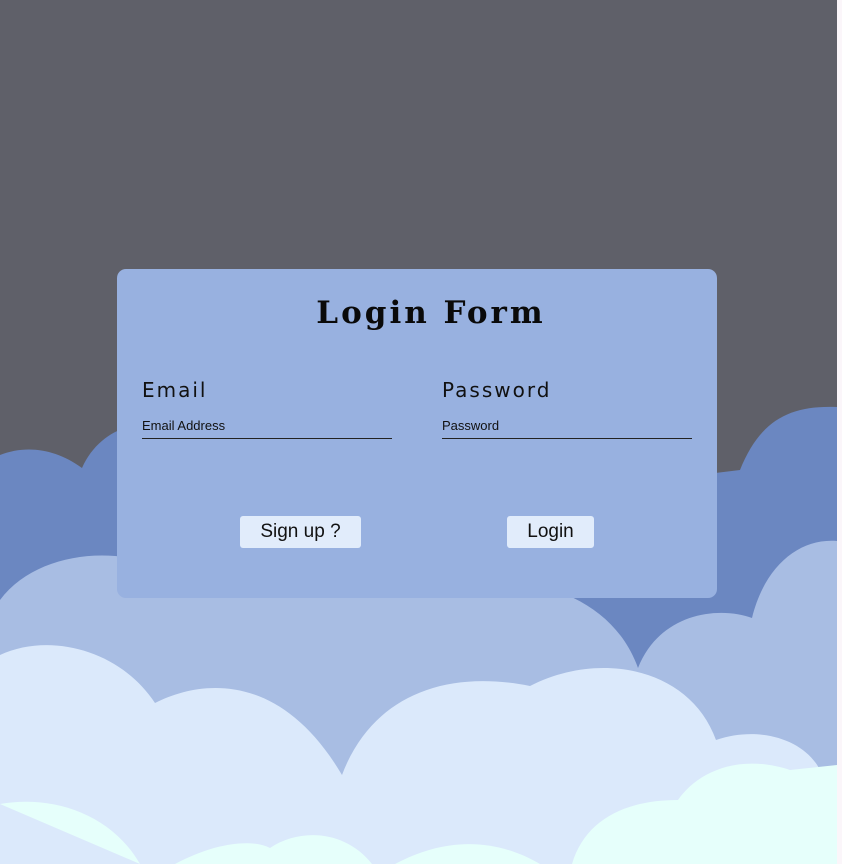 The width and height of the screenshot is (842, 864). I want to click on signup-button: Sign up ?, so click(300, 532).